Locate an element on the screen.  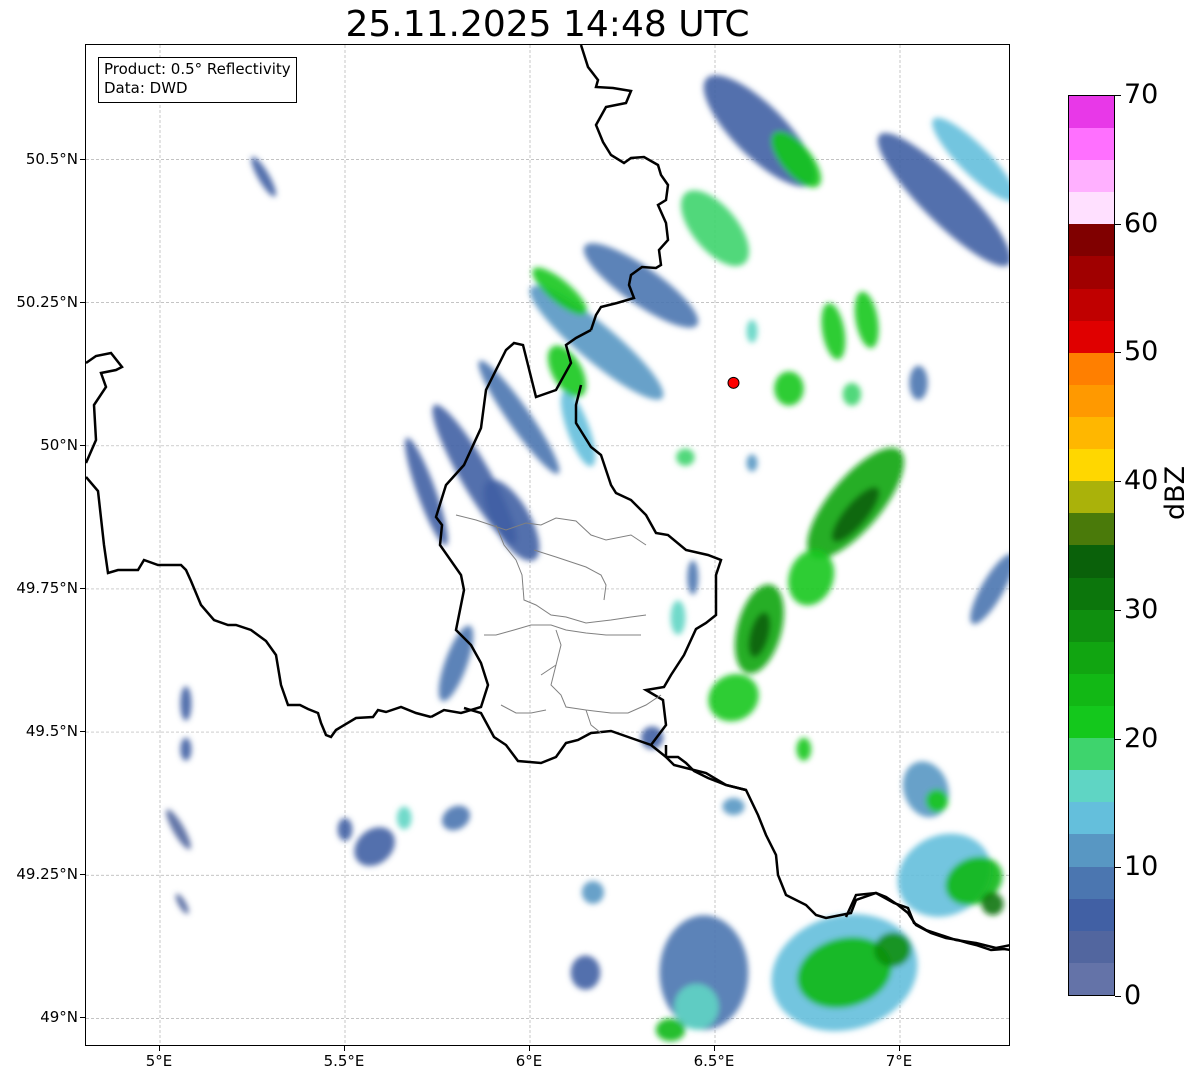
lon-tick-label: 5°E is located at coordinates (159, 1061).